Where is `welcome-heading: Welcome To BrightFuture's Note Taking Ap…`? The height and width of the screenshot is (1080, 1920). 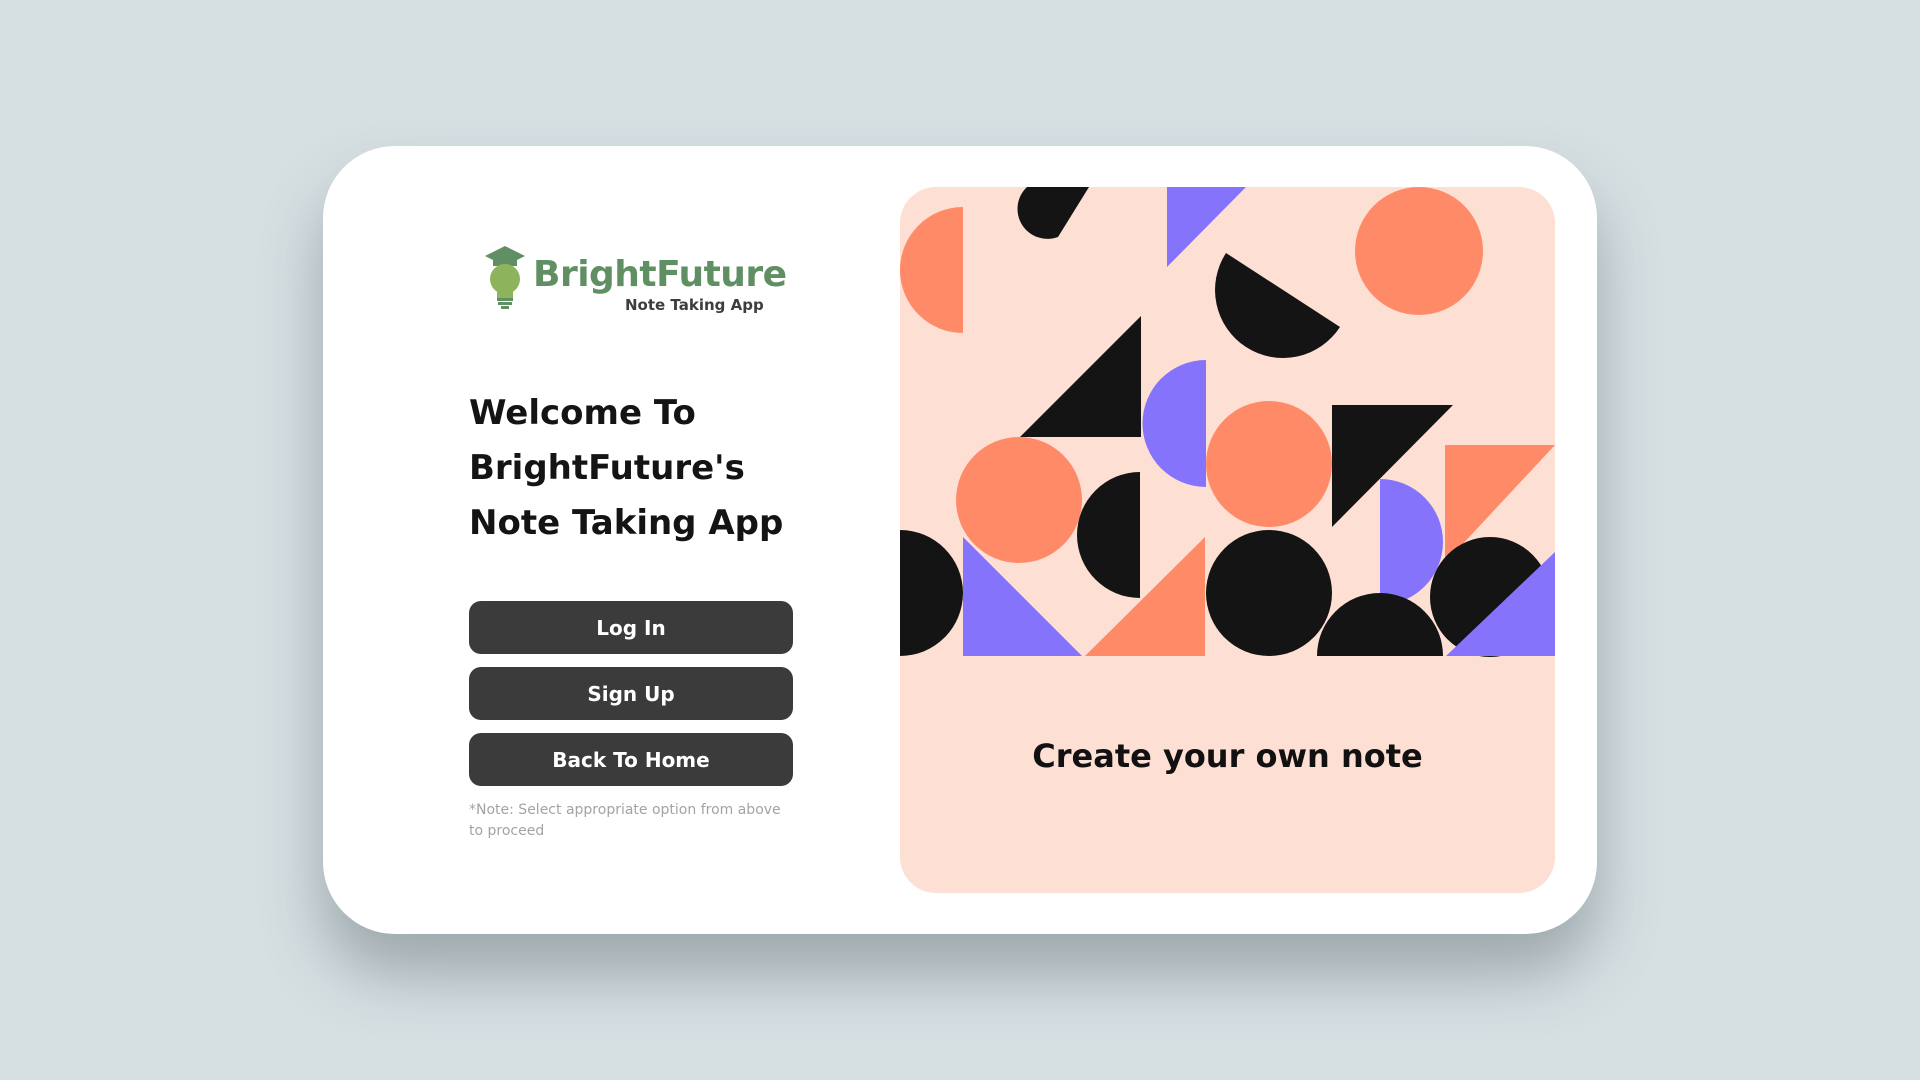
welcome-heading: Welcome To BrightFuture's Note Taking Ap… is located at coordinates (649, 468).